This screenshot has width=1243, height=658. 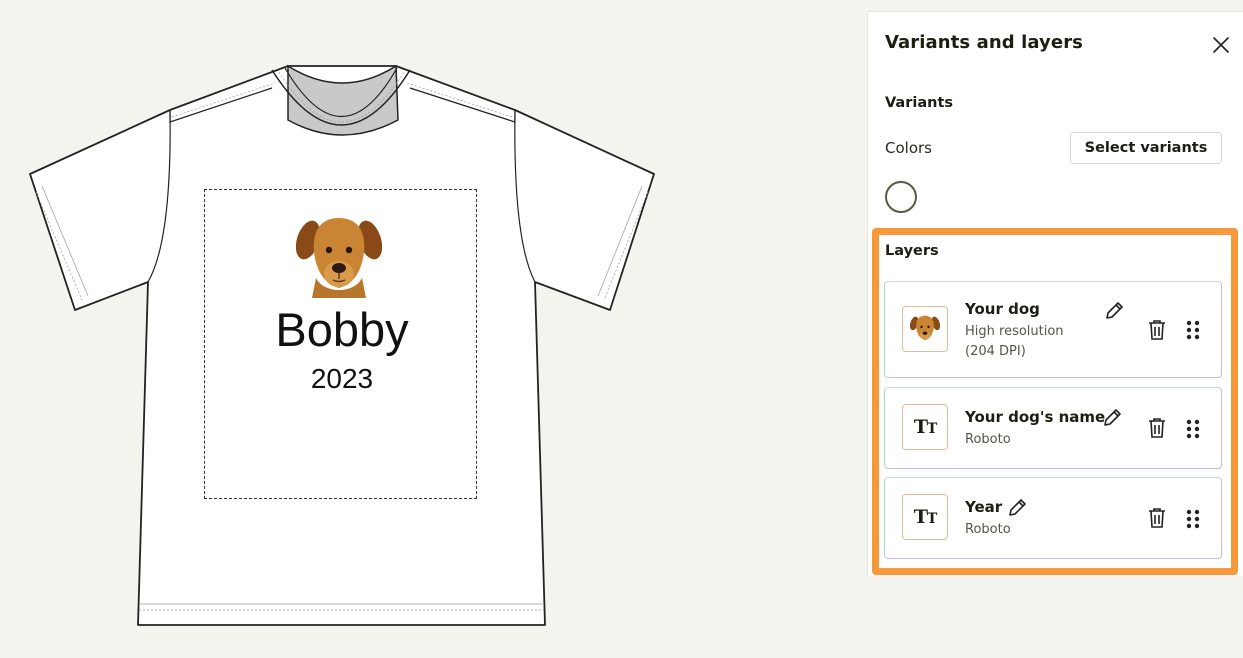 I want to click on year-text-layer: 2023, so click(x=342, y=379).